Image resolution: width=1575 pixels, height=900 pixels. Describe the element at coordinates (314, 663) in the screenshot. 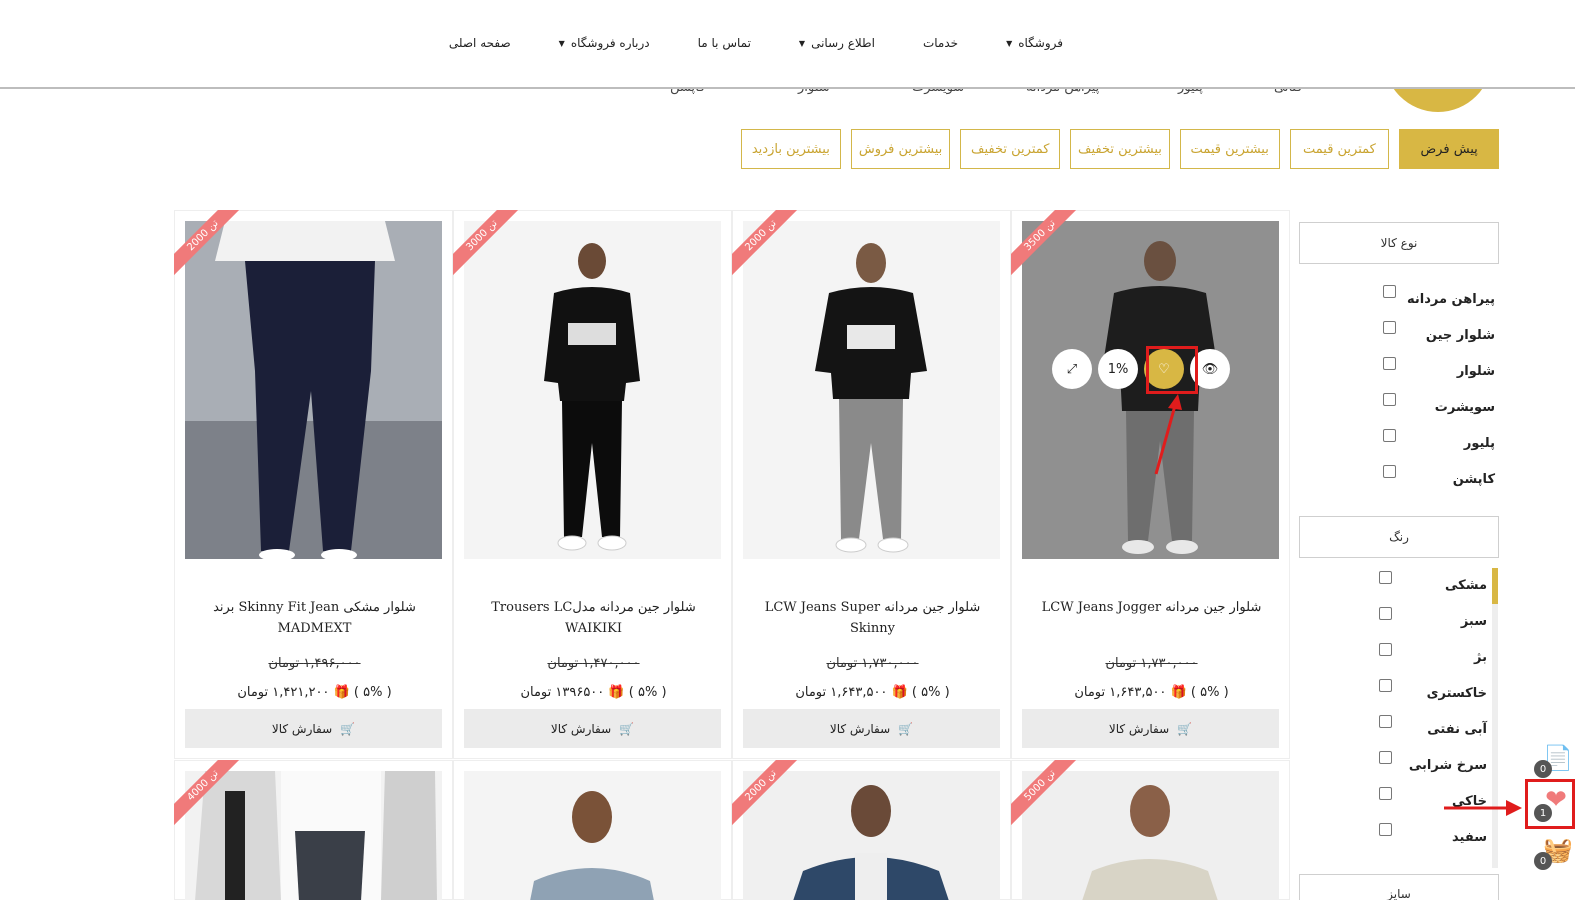

I see `old-price: ۱,۴۹۶,۰۰۰ تومان` at that location.